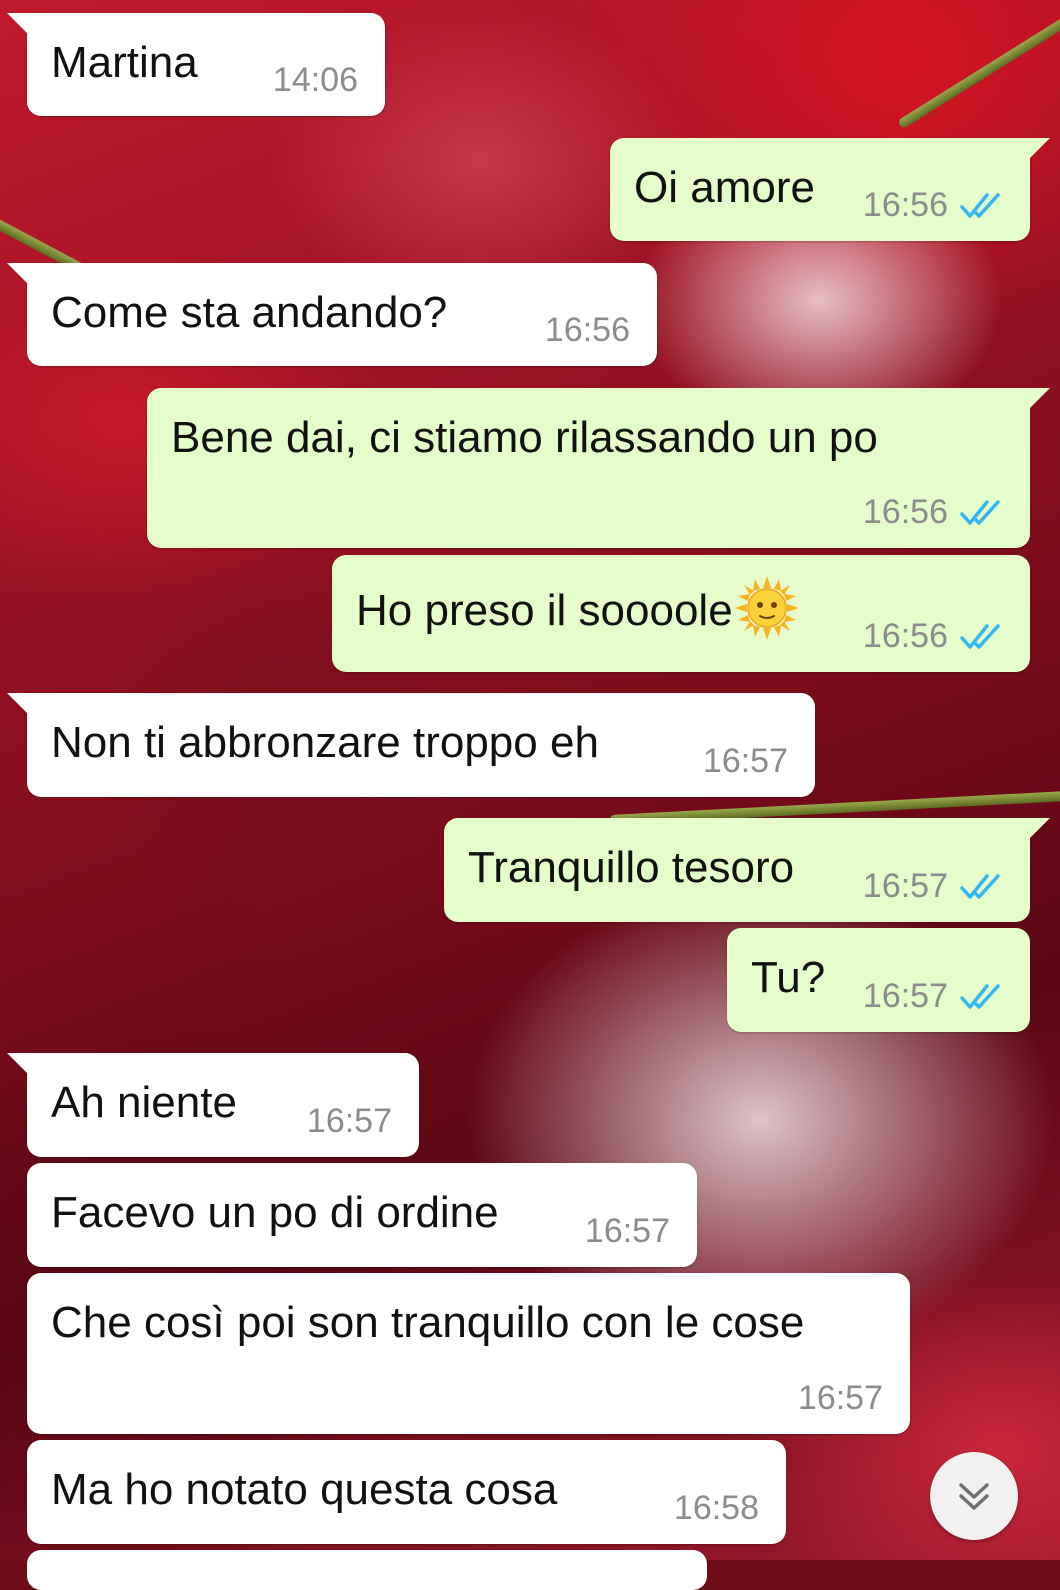  What do you see at coordinates (544, 610) in the screenshot?
I see `message-text-content: Ho preso il soooole` at bounding box center [544, 610].